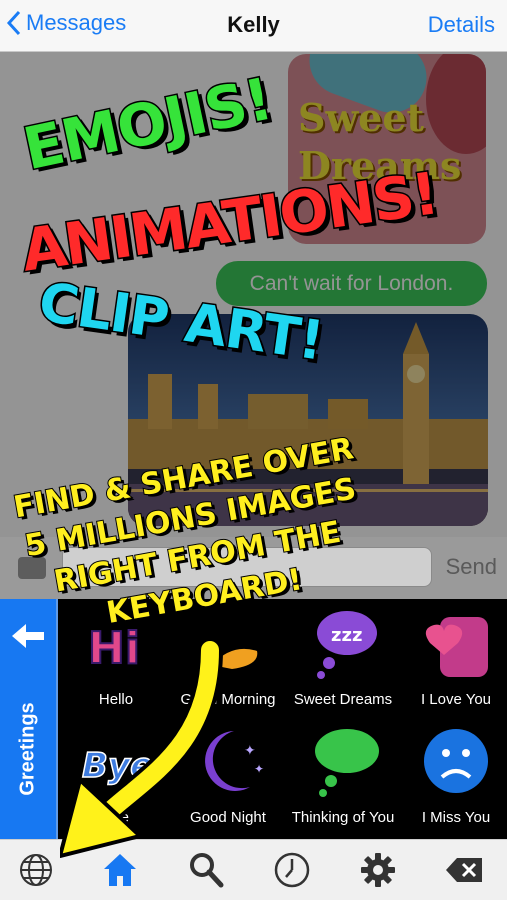  What do you see at coordinates (456, 817) in the screenshot?
I see `sticker-label: I Miss You` at bounding box center [456, 817].